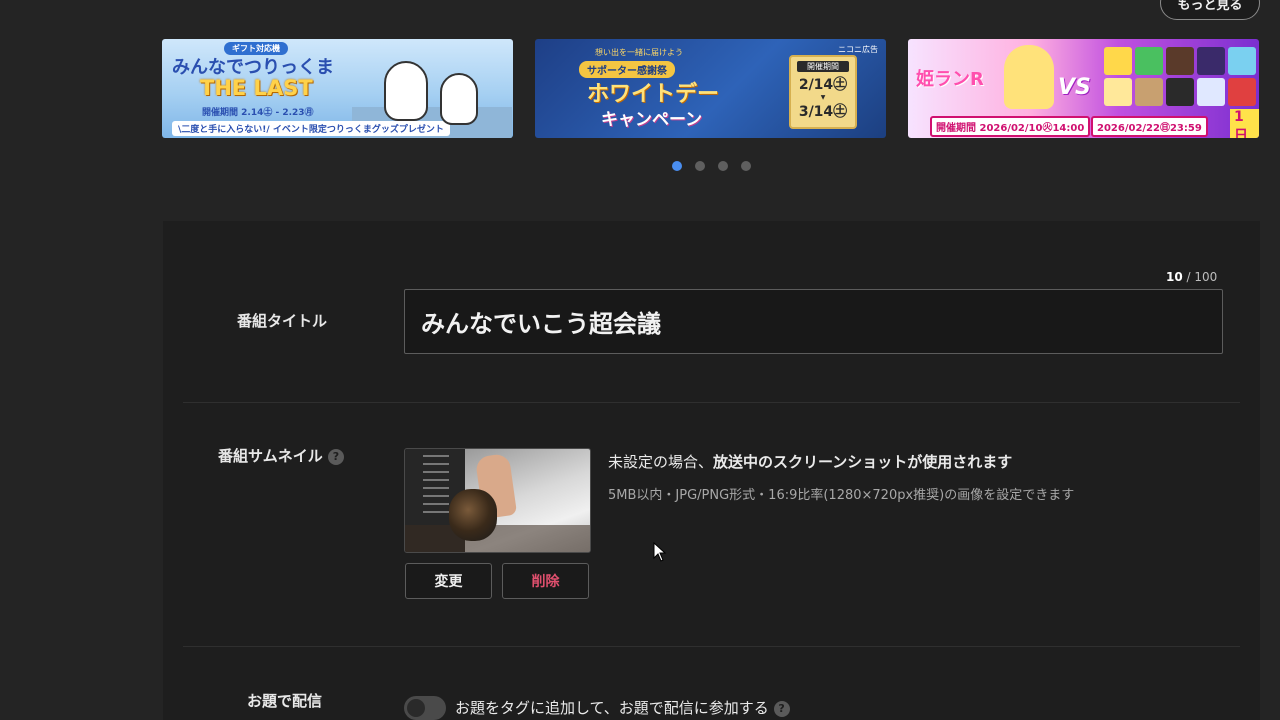 The width and height of the screenshot is (1280, 720). I want to click on counter-max: 100, so click(1206, 277).